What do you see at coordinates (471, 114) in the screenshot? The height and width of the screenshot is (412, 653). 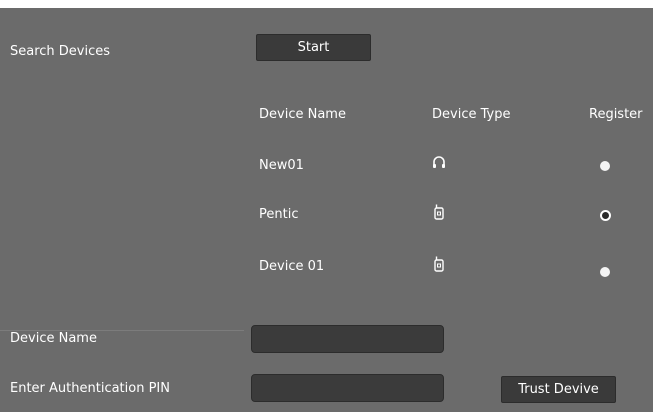 I see `column-header-device-type: Device Type` at bounding box center [471, 114].